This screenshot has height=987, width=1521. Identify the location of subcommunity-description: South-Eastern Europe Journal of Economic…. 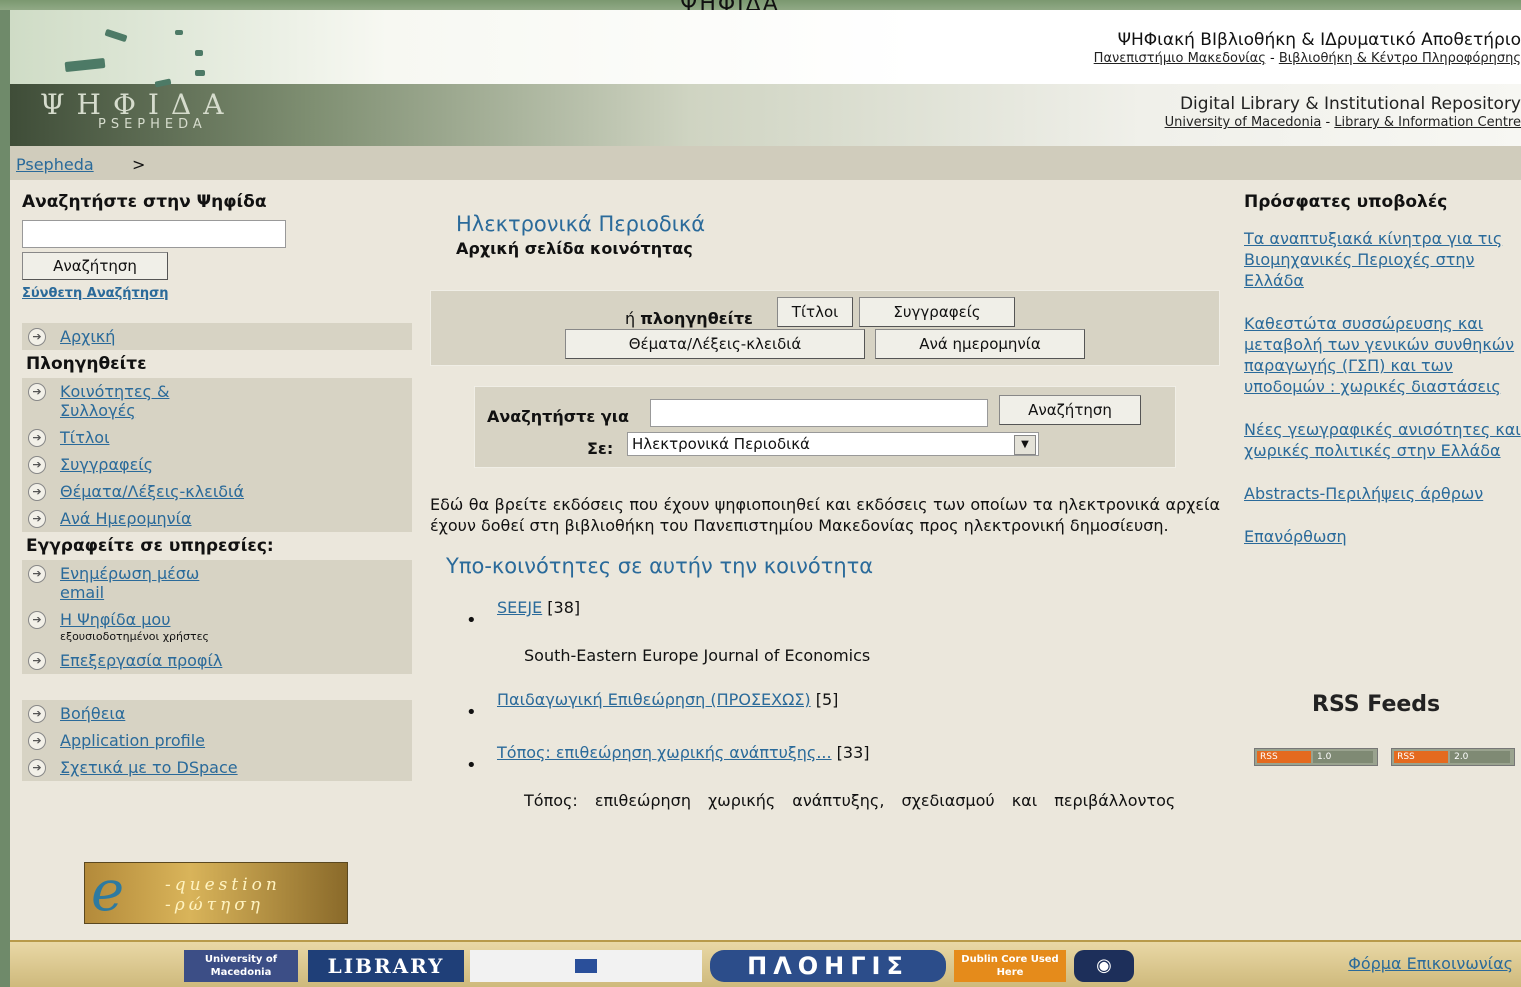
(697, 655).